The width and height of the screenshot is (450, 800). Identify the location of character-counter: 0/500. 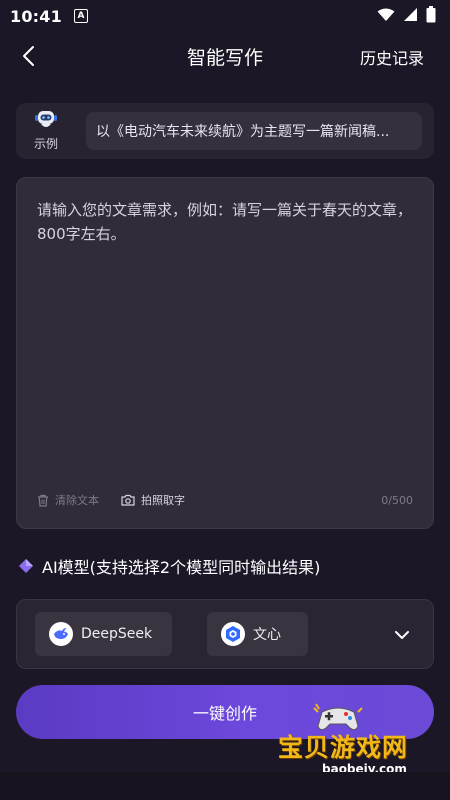
(397, 500).